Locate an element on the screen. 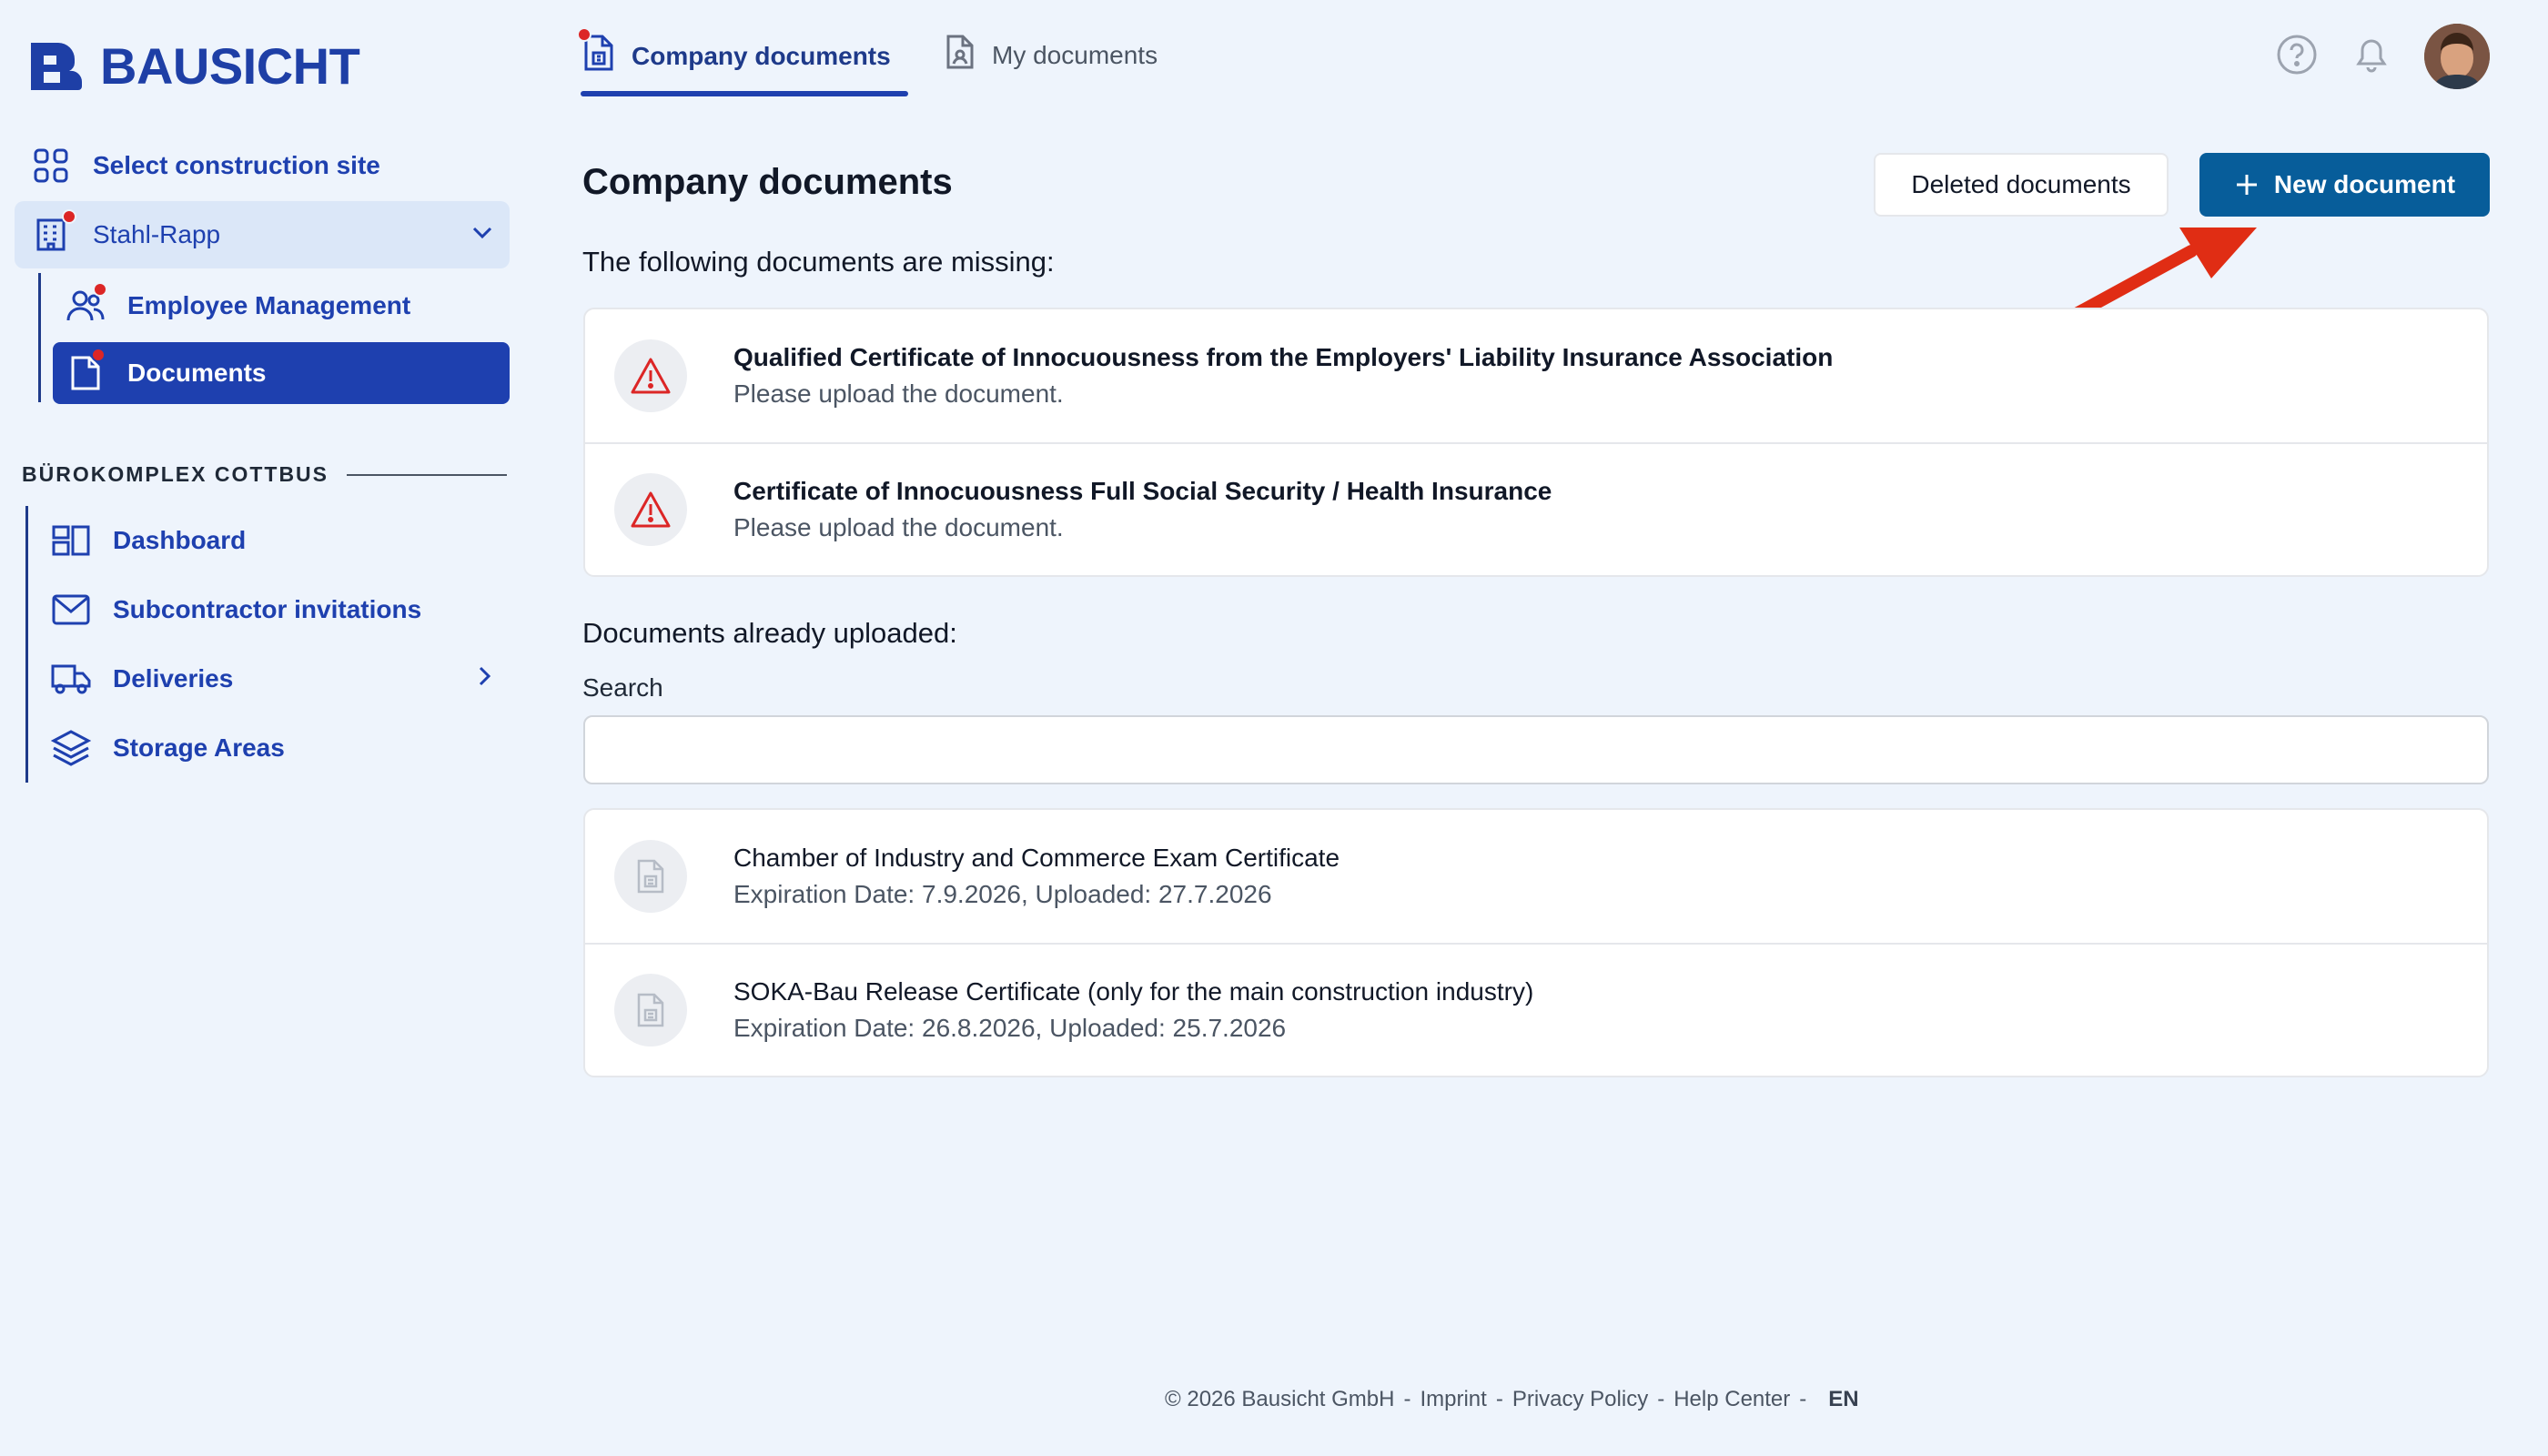 The width and height of the screenshot is (2548, 1456). section-title: BÜROKOMPLEX COTTBUS is located at coordinates (264, 475).